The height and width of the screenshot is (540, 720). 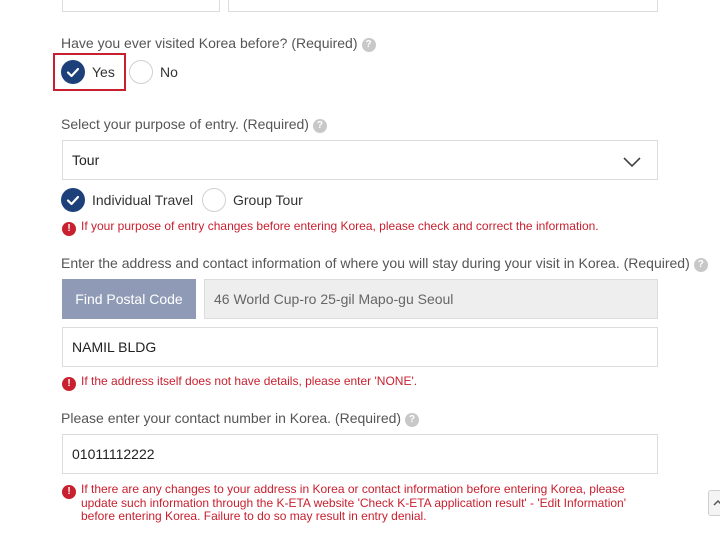 I want to click on purpose-select: Tour, so click(x=360, y=160).